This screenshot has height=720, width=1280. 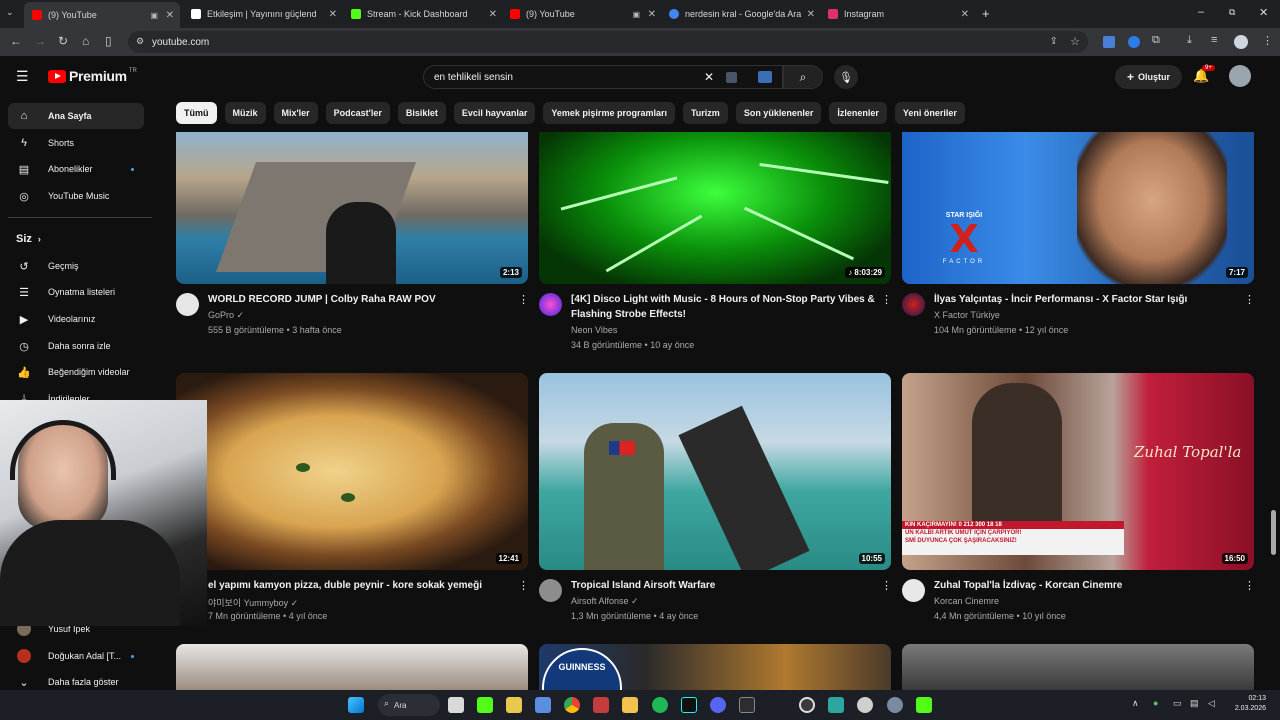 What do you see at coordinates (76, 116) in the screenshot?
I see `sidebar-item-home: ⌂ Ana Sayfa` at bounding box center [76, 116].